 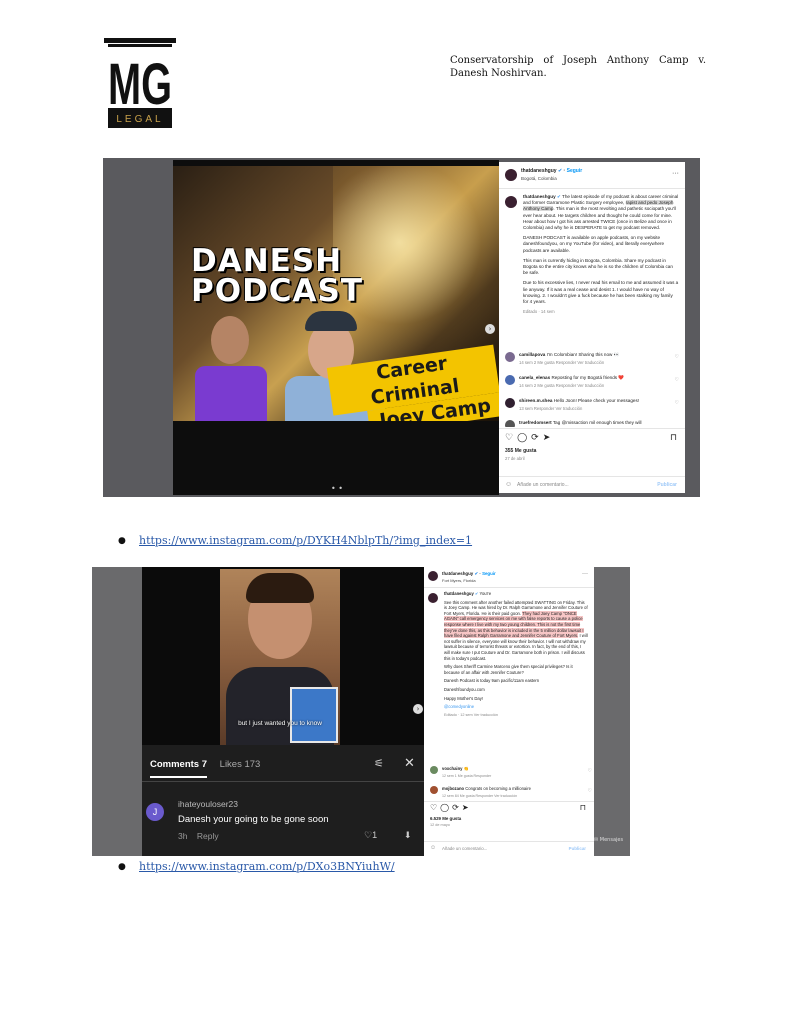 What do you see at coordinates (459, 580) in the screenshot?
I see `location: Fort Myers, Florida` at bounding box center [459, 580].